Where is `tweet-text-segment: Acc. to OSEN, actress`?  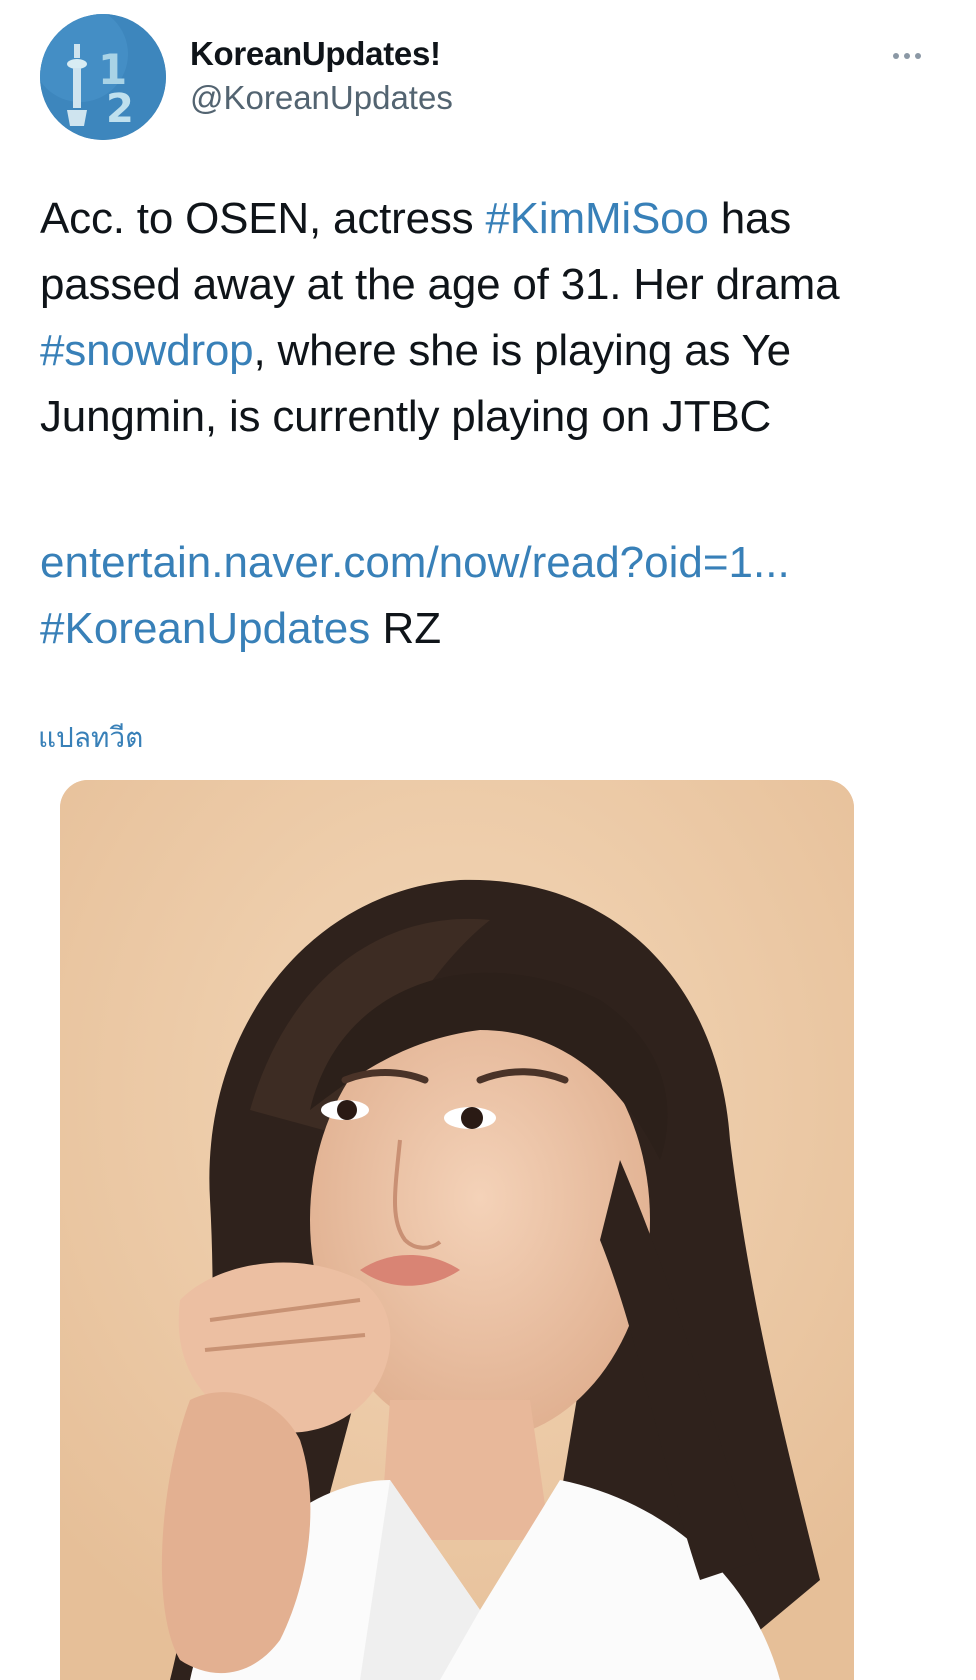
tweet-text-segment: Acc. to OSEN, actress is located at coordinates (263, 218).